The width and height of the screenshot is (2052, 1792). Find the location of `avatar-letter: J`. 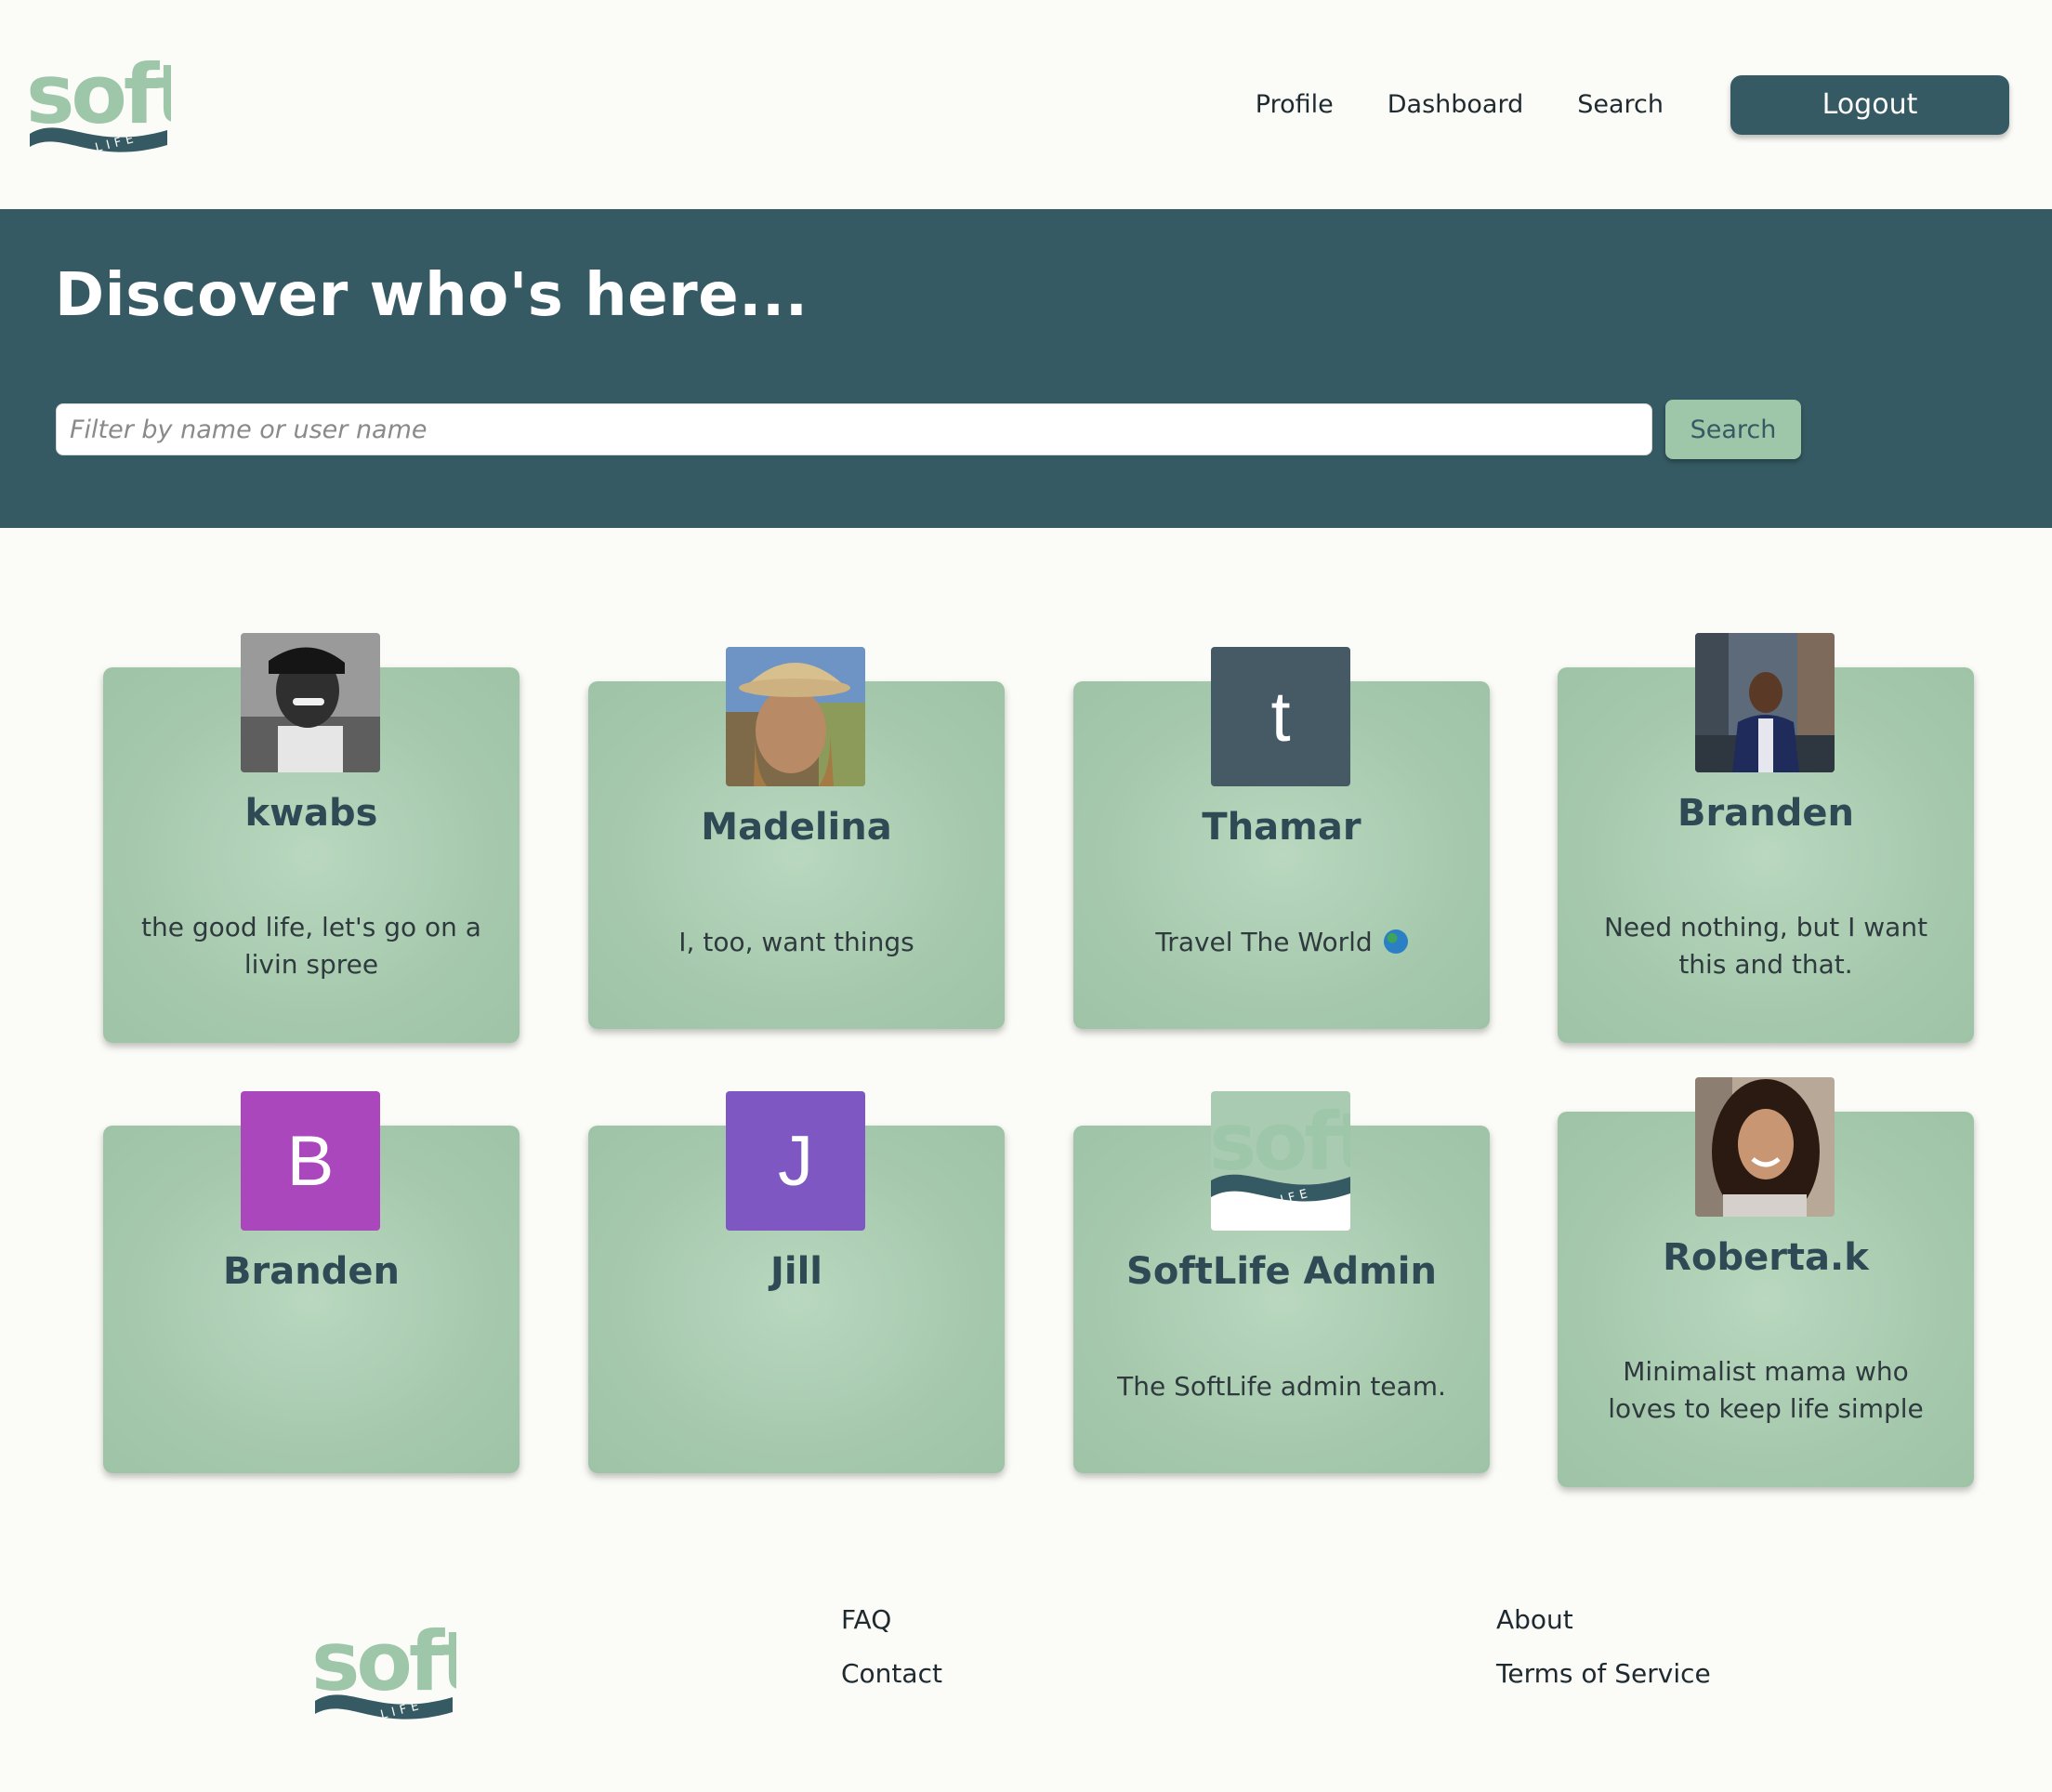

avatar-letter: J is located at coordinates (795, 1161).